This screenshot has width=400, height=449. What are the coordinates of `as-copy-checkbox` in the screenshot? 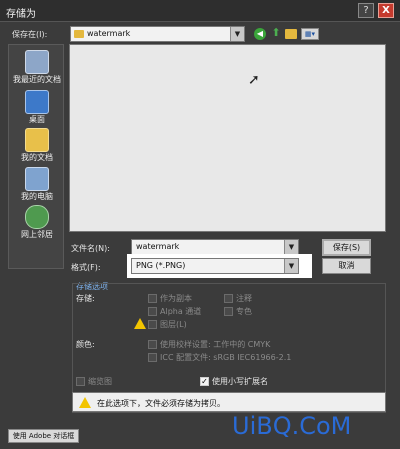 It's located at (152, 298).